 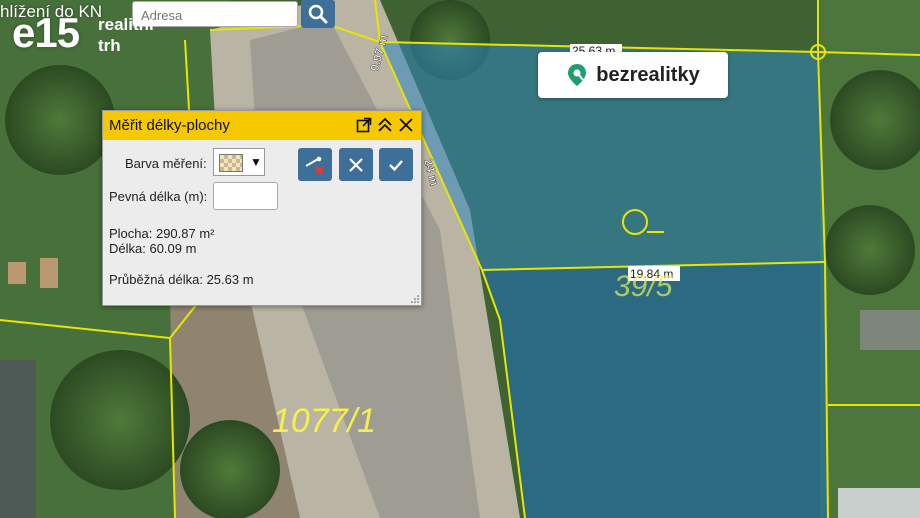 What do you see at coordinates (385, 125) in the screenshot?
I see `collapse-icon` at bounding box center [385, 125].